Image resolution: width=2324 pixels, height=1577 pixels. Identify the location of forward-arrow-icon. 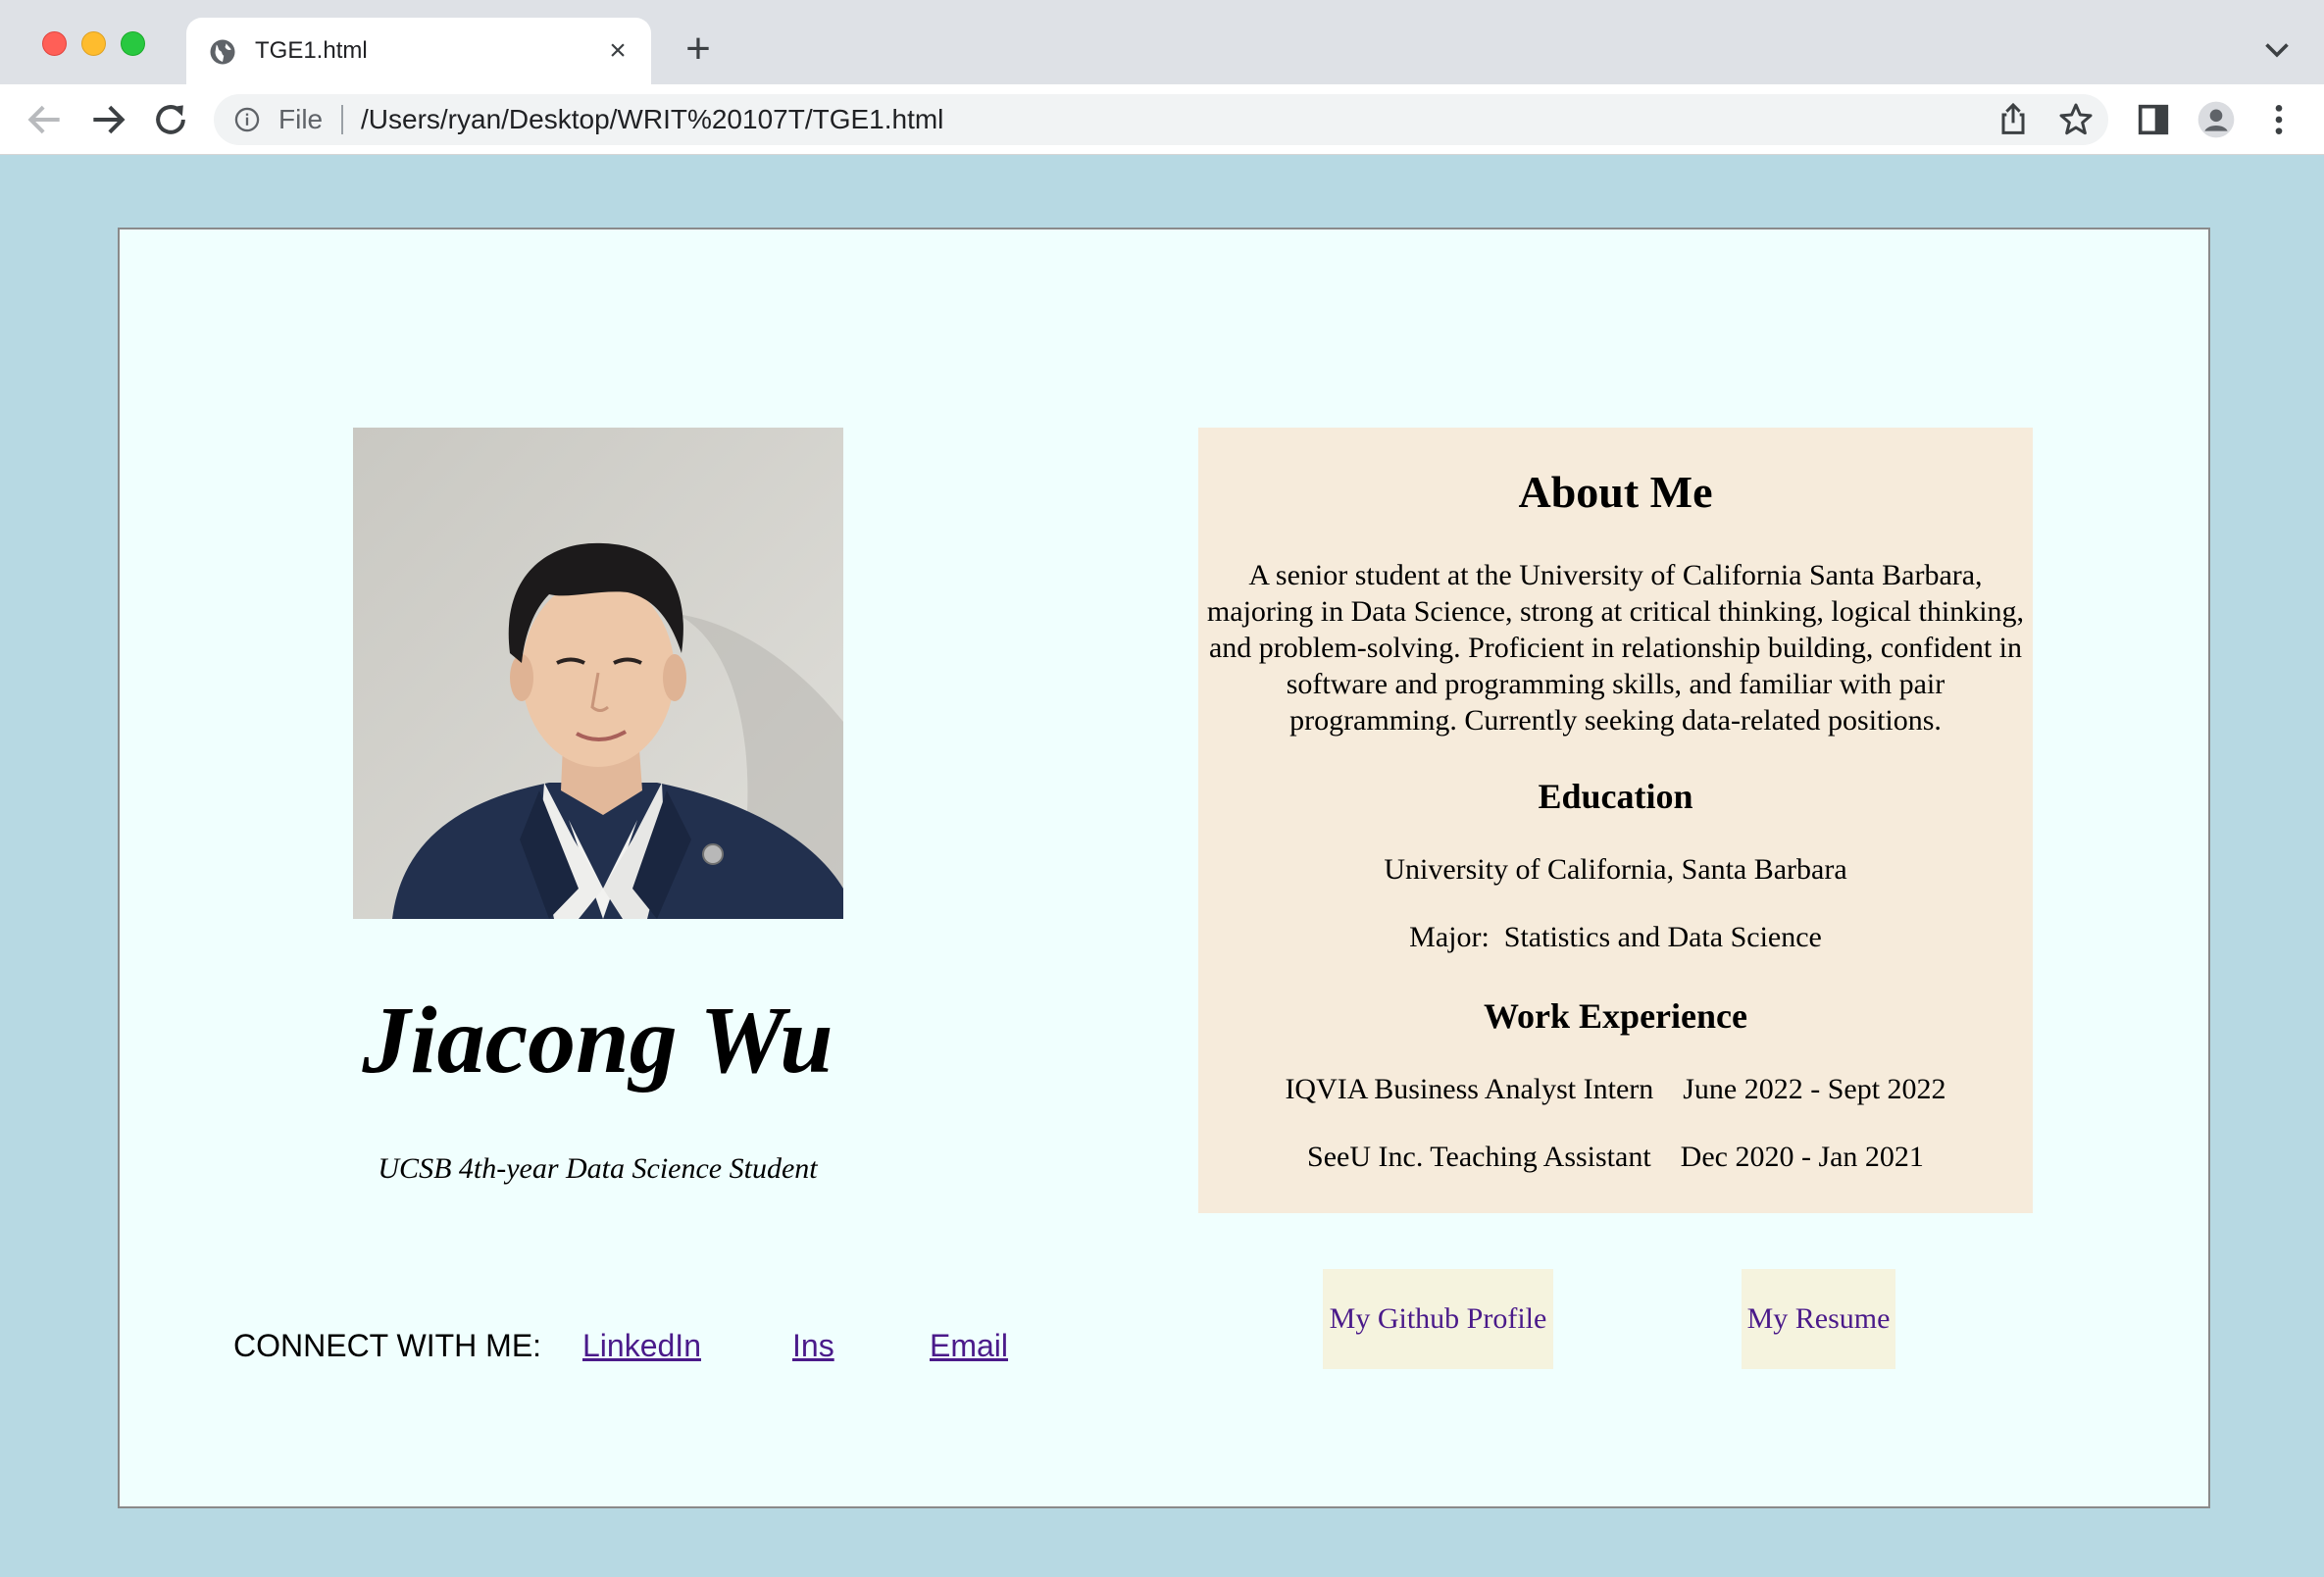
(107, 120).